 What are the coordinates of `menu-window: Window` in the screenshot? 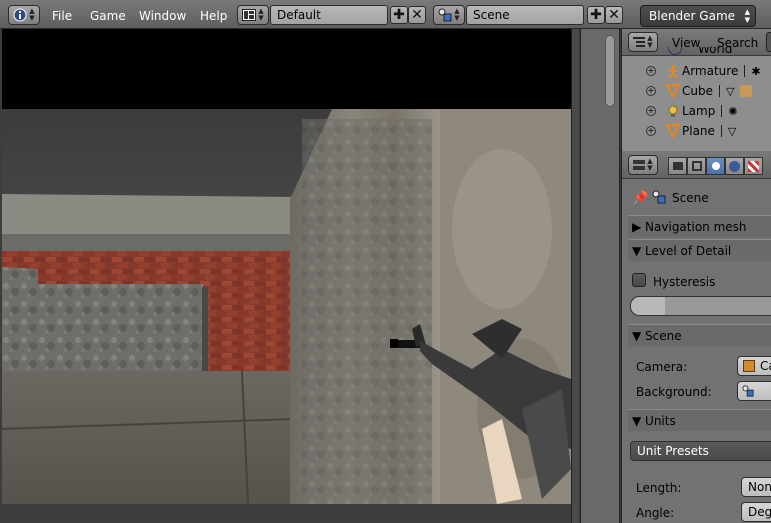 It's located at (162, 16).